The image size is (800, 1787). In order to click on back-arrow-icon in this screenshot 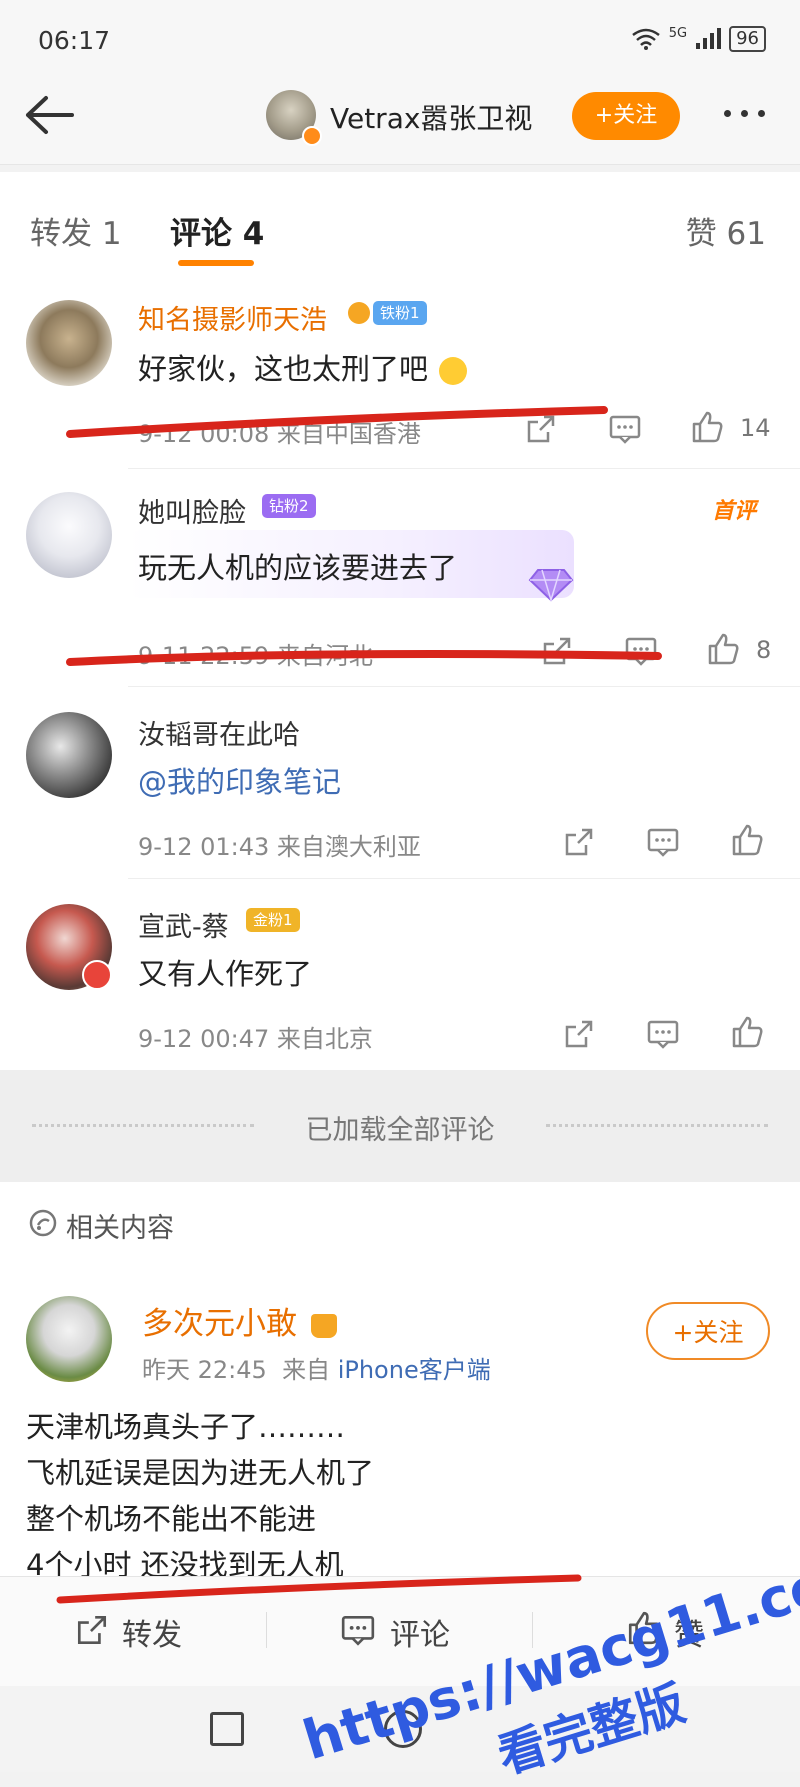, I will do `click(50, 115)`.